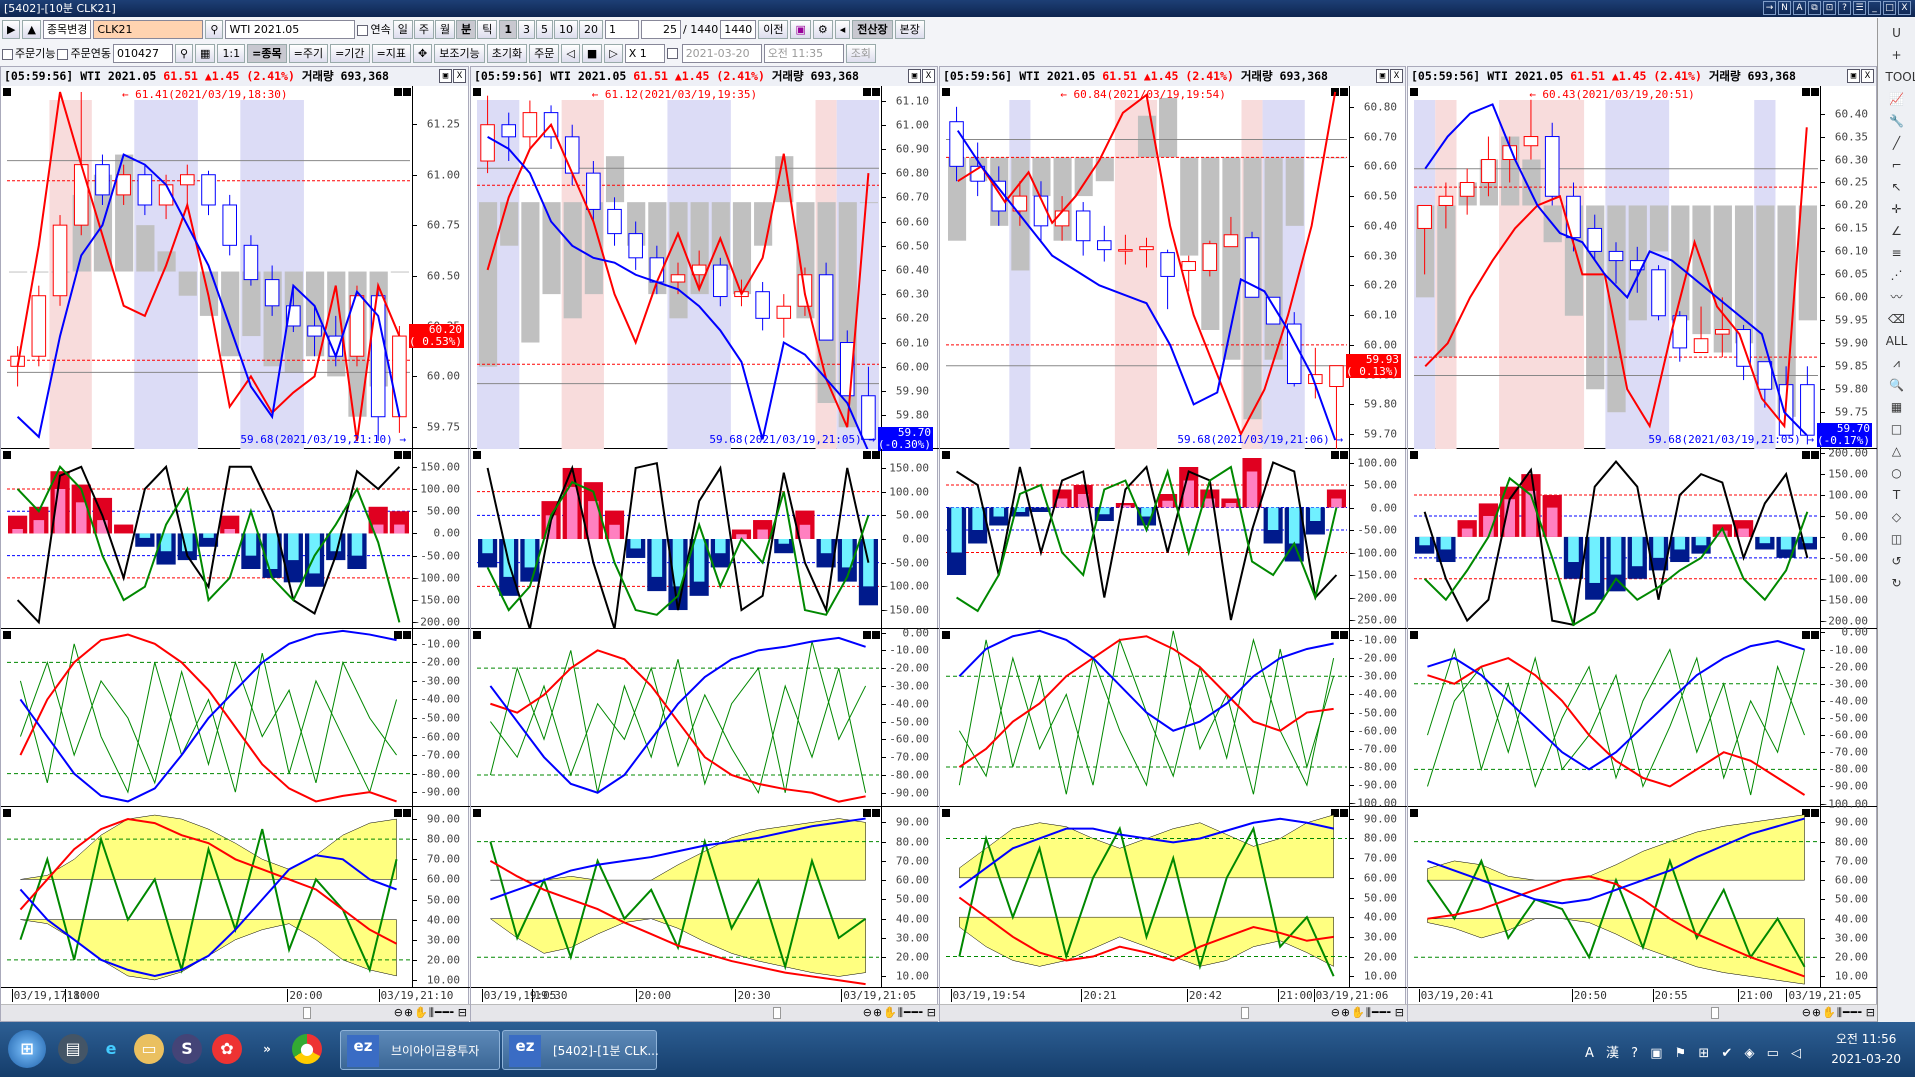 This screenshot has height=1077, width=1915. I want to click on window-control-button: X, so click(1904, 8).